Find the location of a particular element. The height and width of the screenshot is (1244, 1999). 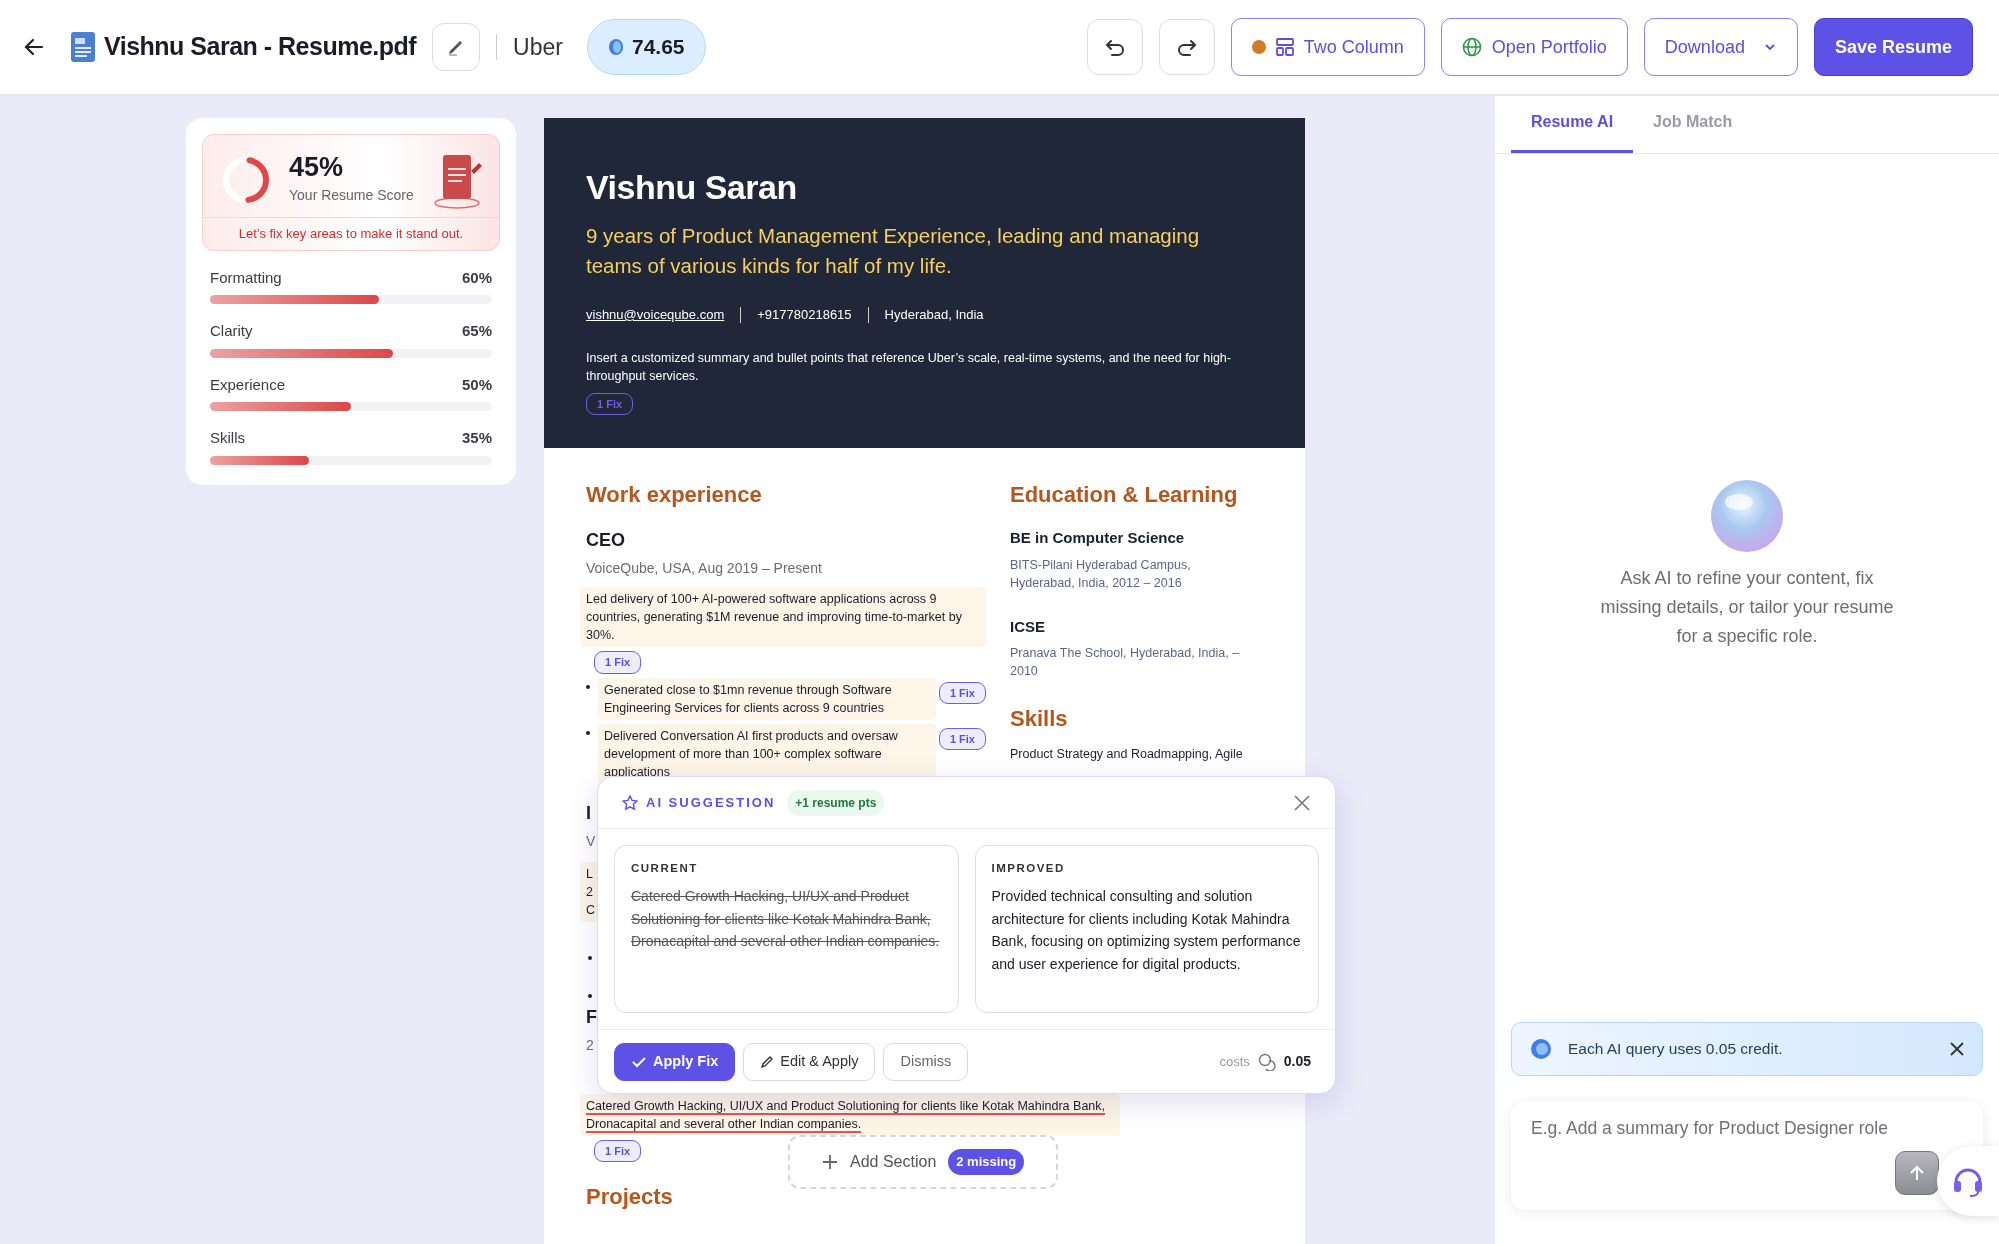

cost-value: 0.05 is located at coordinates (1297, 1061).